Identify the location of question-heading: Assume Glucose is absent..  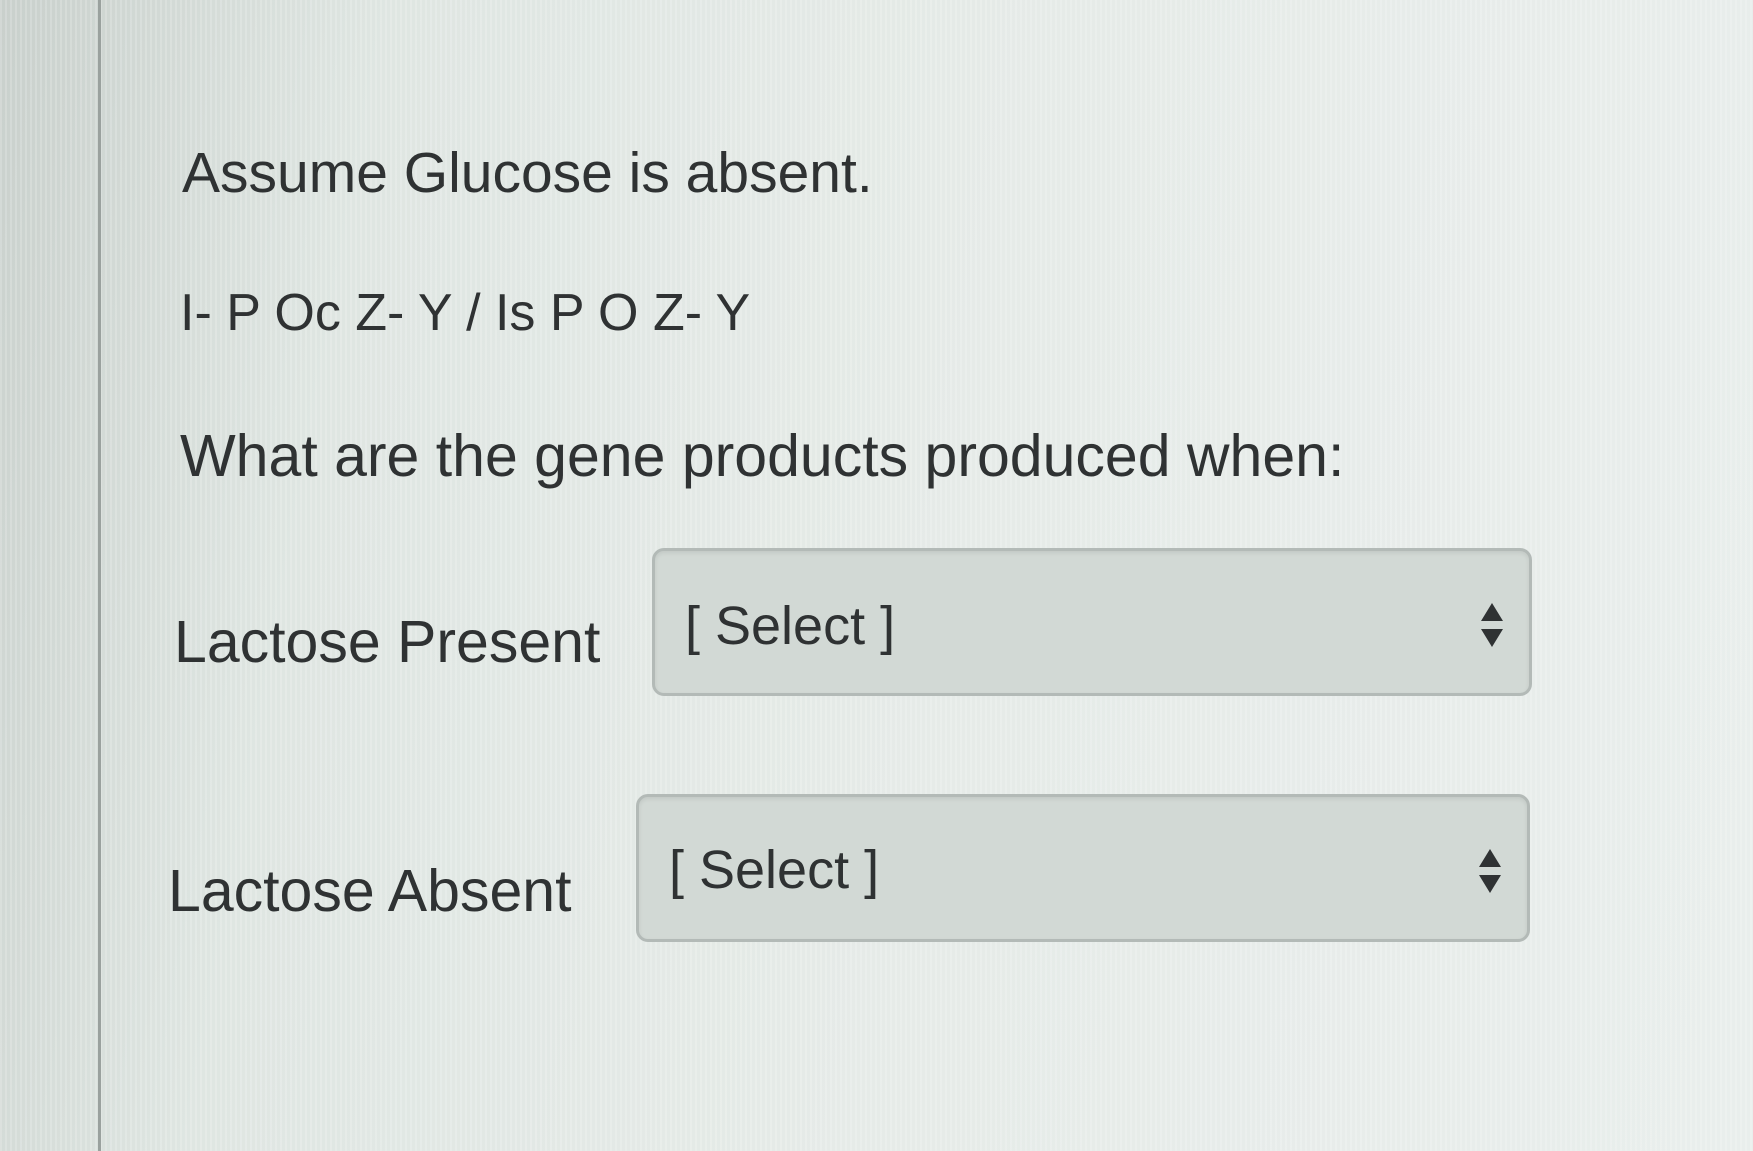
(527, 173).